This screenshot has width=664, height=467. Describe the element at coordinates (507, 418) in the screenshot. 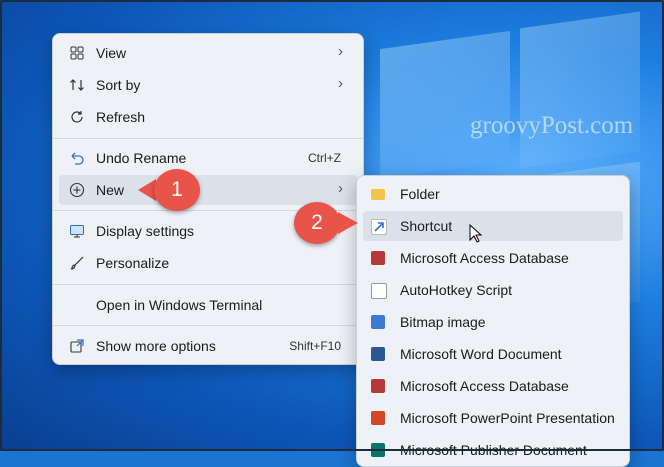

I see `submenu-item-label: Microsoft PowerPoint Presentation` at that location.